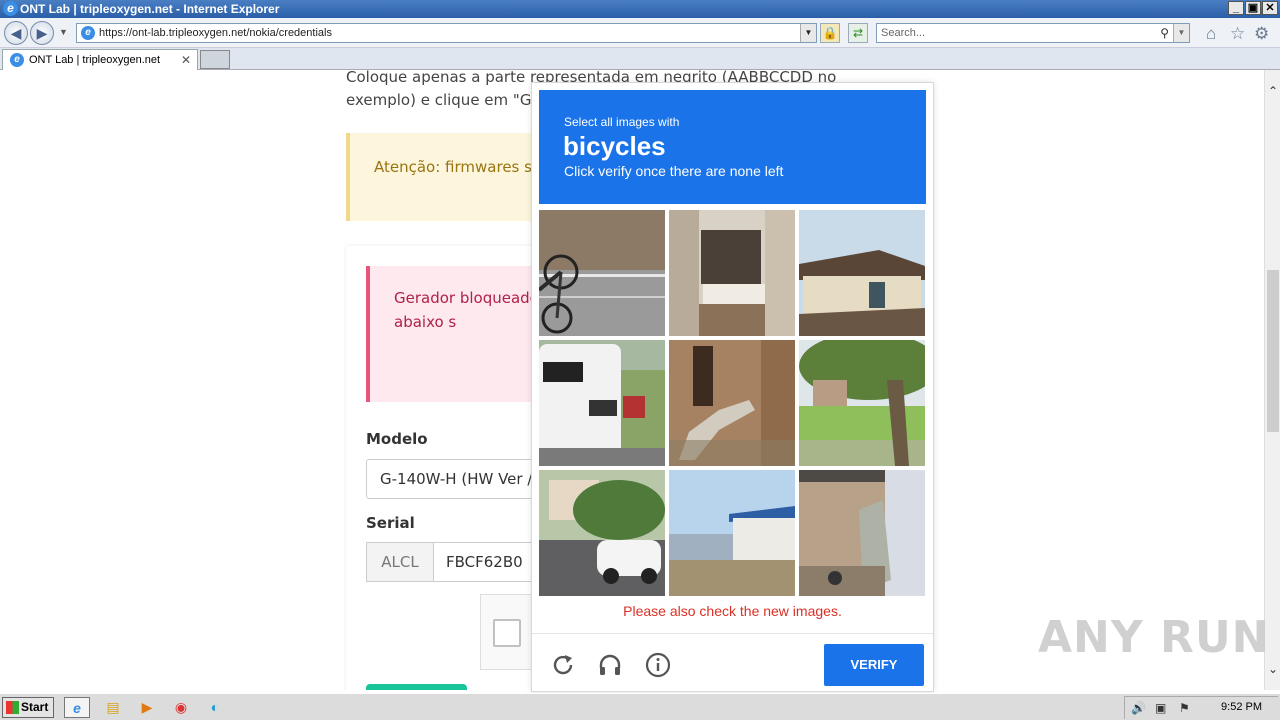 Image resolution: width=1280 pixels, height=720 pixels. I want to click on back-icon: ◀, so click(16, 33).